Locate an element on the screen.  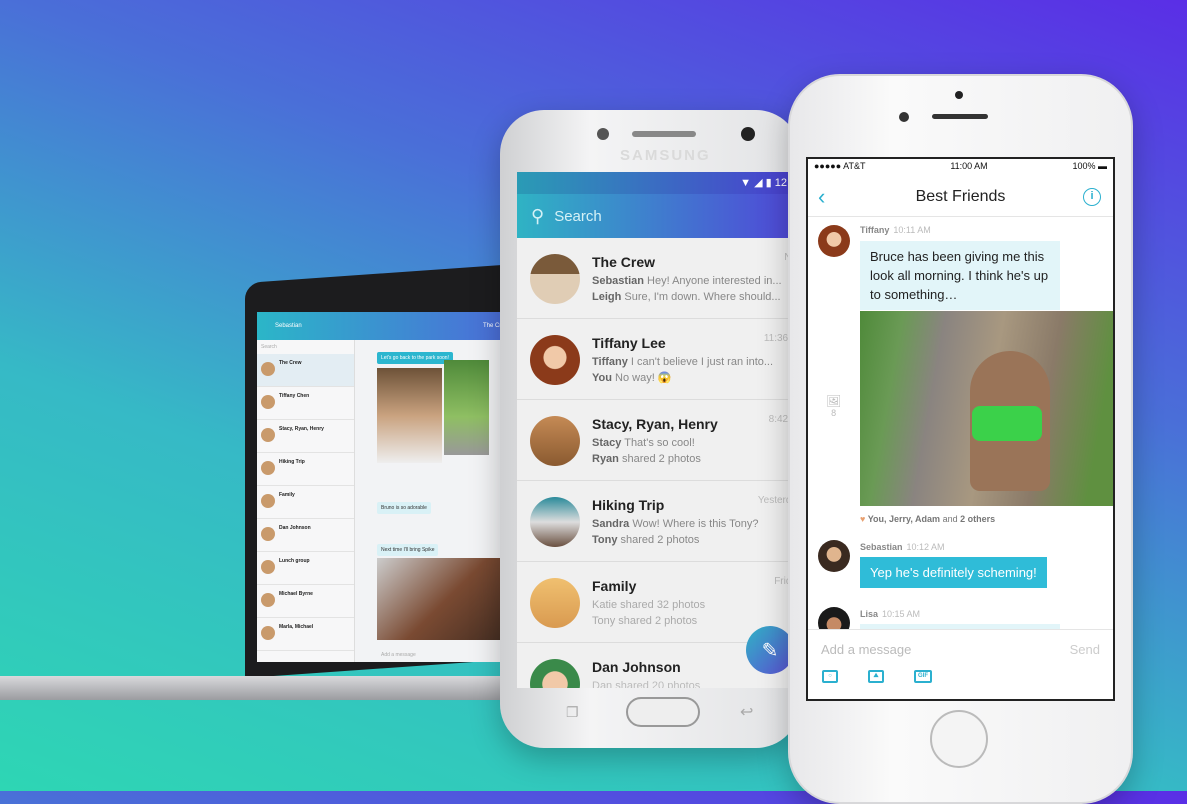
laptop-conversation: Lunch group is located at coordinates (305, 568).